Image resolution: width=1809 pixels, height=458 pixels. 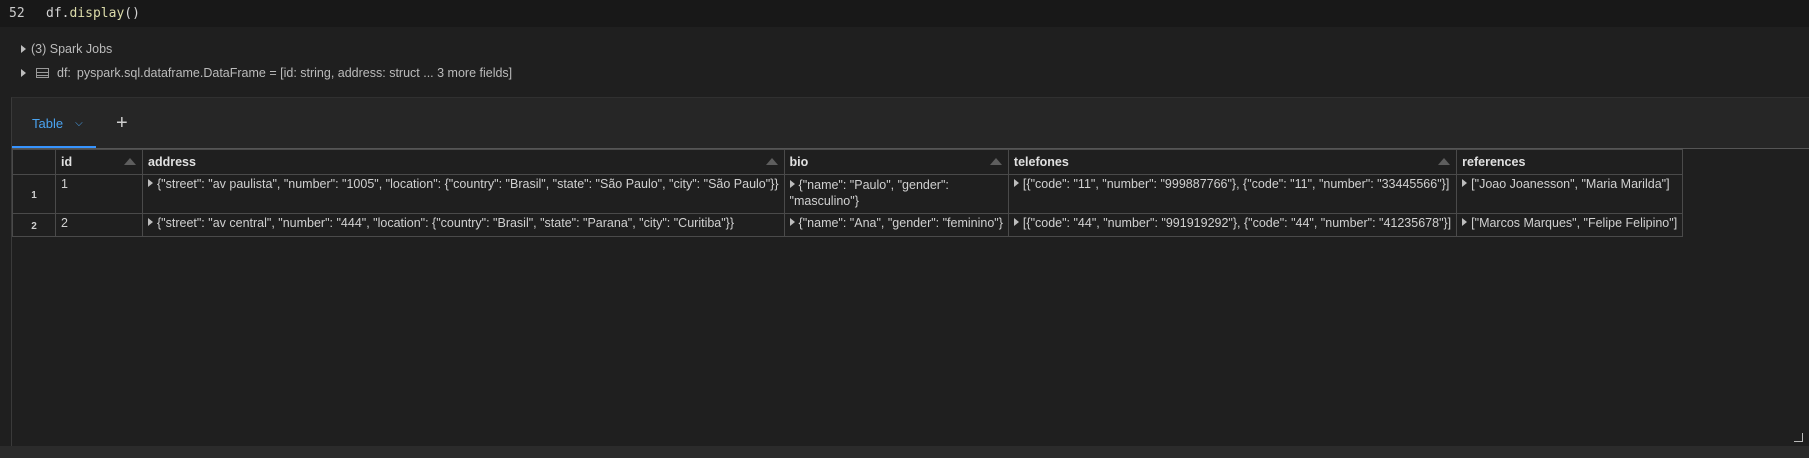 I want to click on header-bio: bio, so click(x=896, y=162).